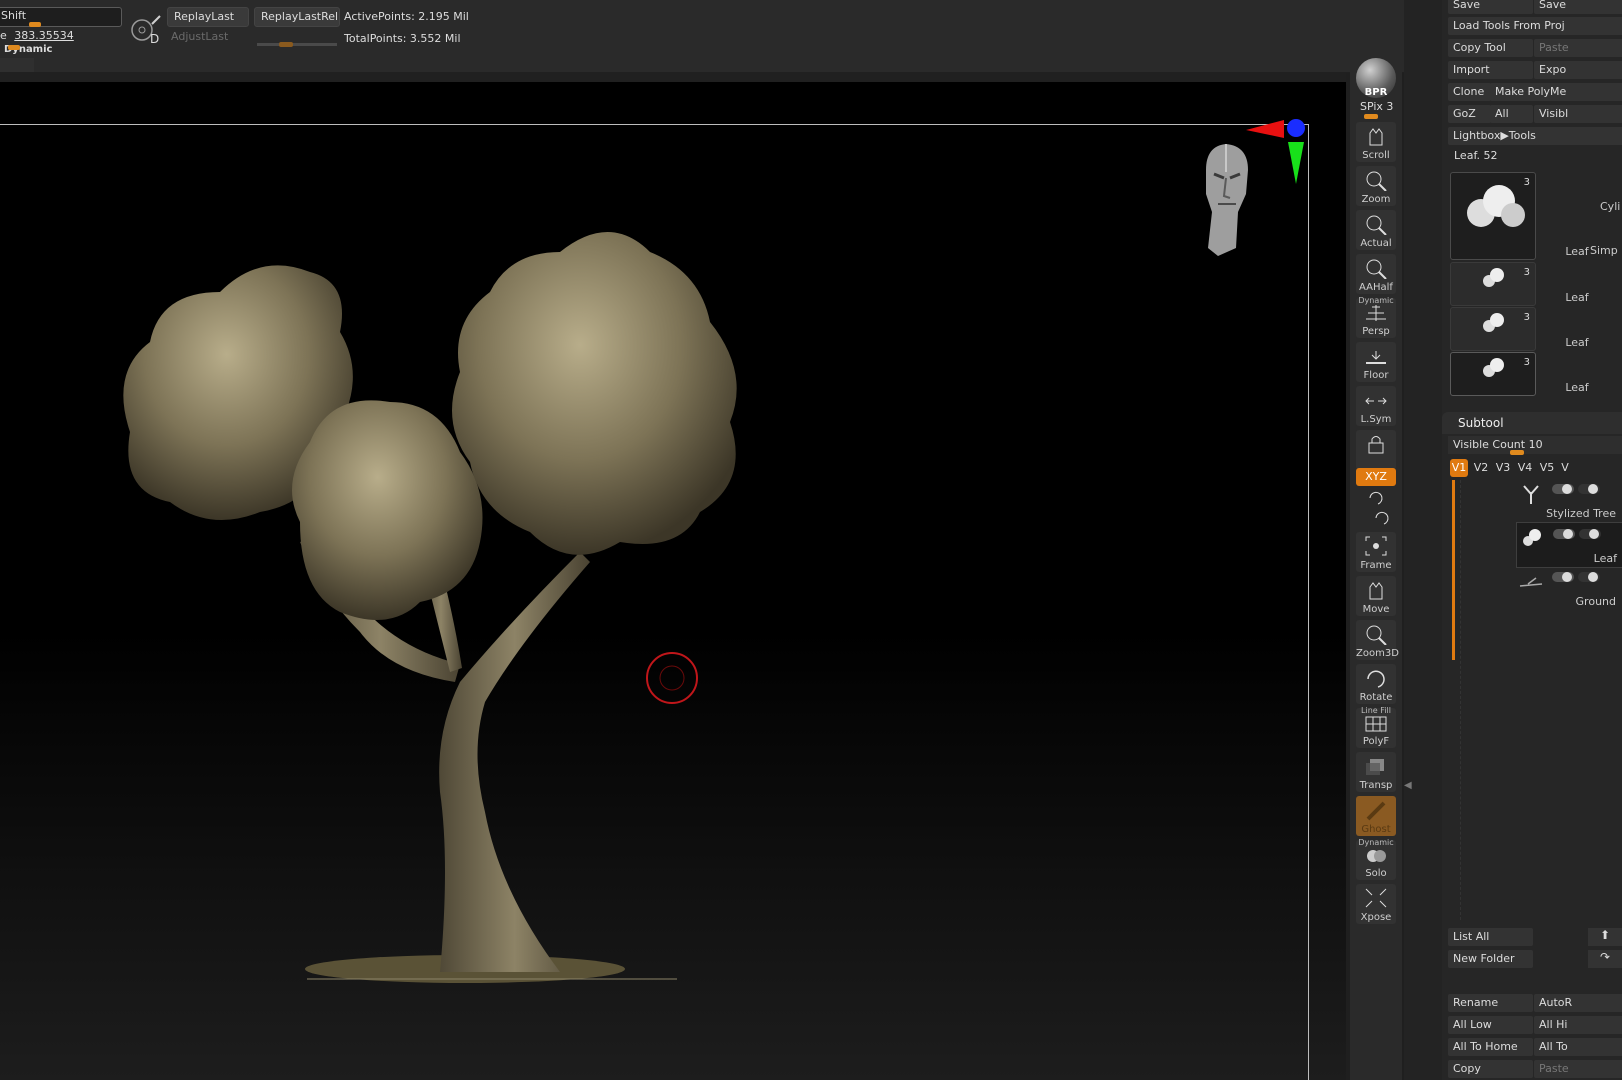  Describe the element at coordinates (1547, 468) in the screenshot. I see `vtab-5: V5` at that location.